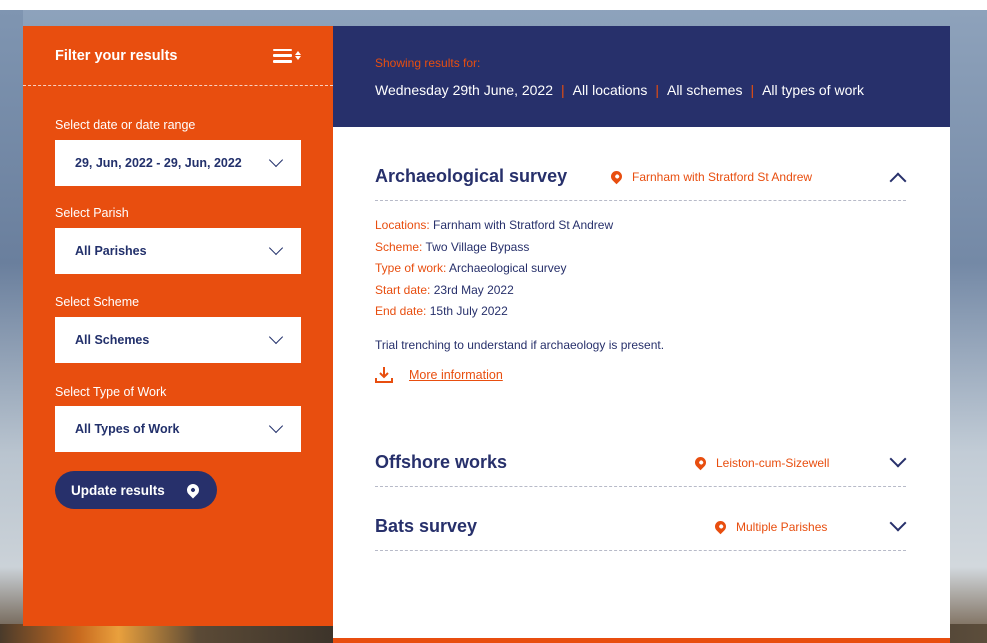  I want to click on detail-row: Start date: 23rd May 2022, so click(444, 289).